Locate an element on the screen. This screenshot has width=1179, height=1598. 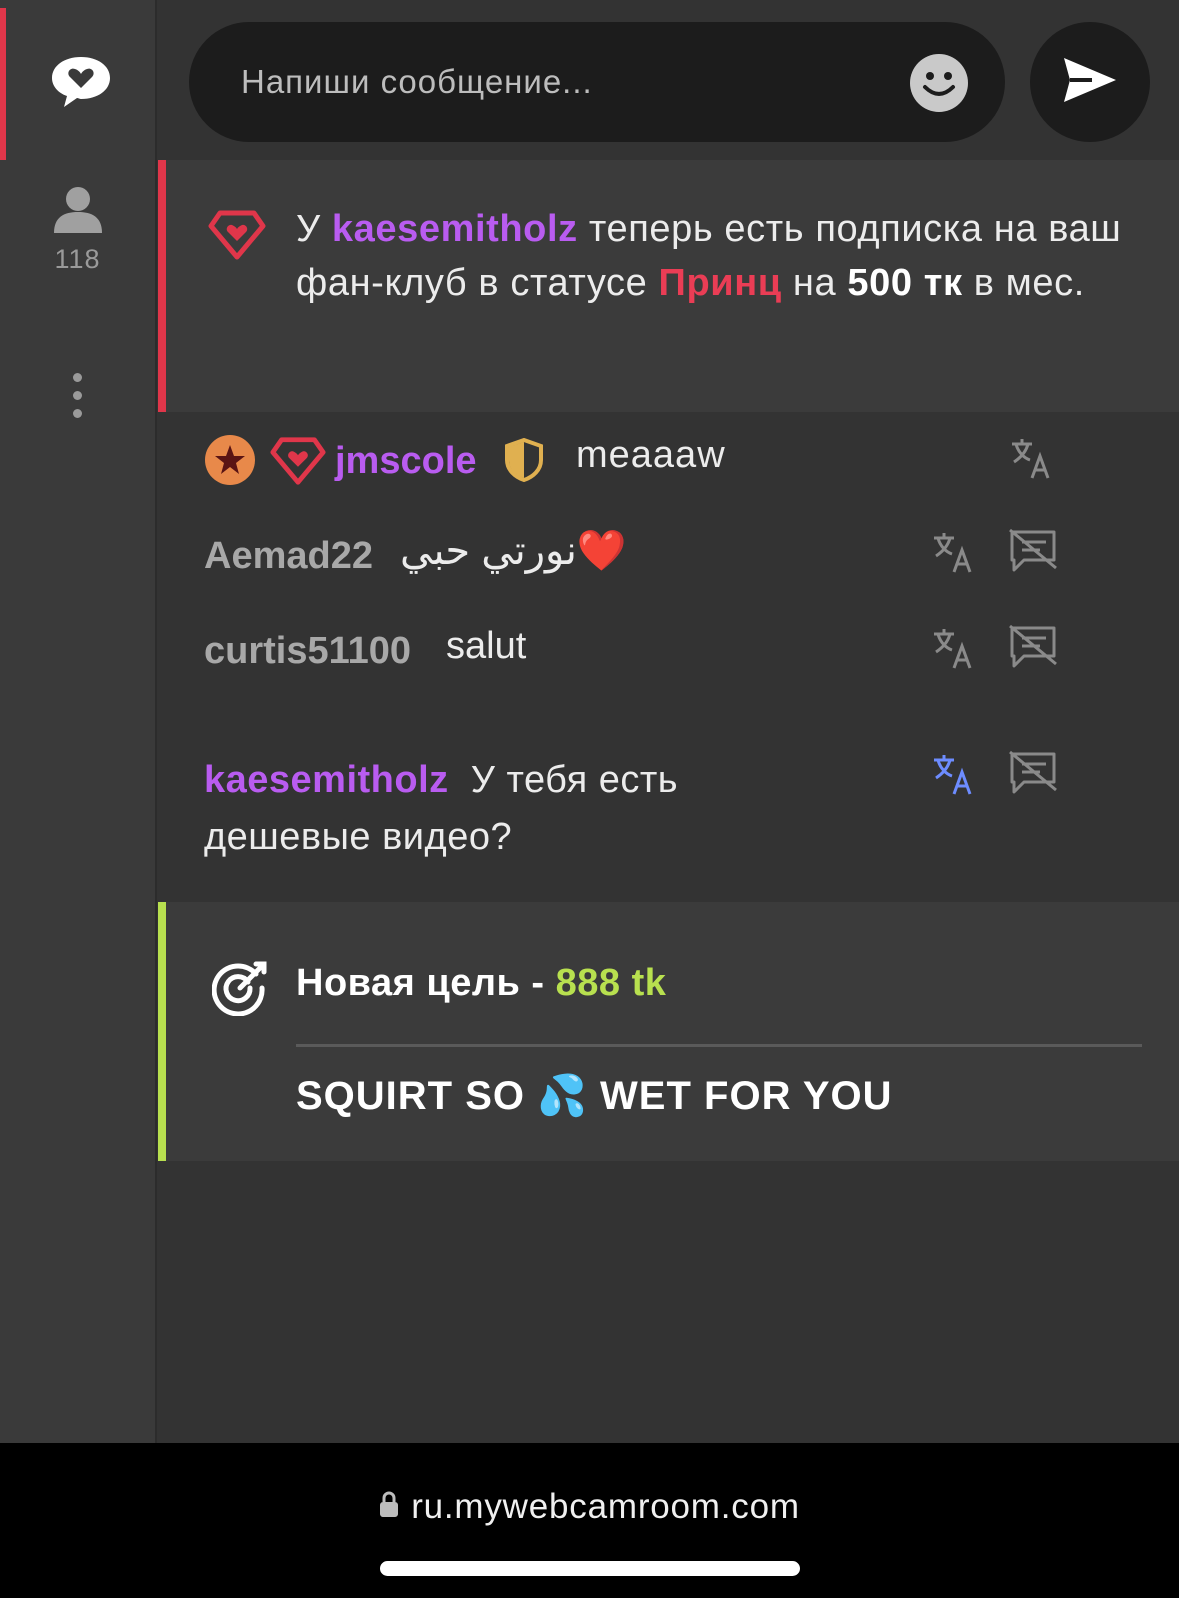
message-text: نورتي حبي❤️ is located at coordinates (513, 551).